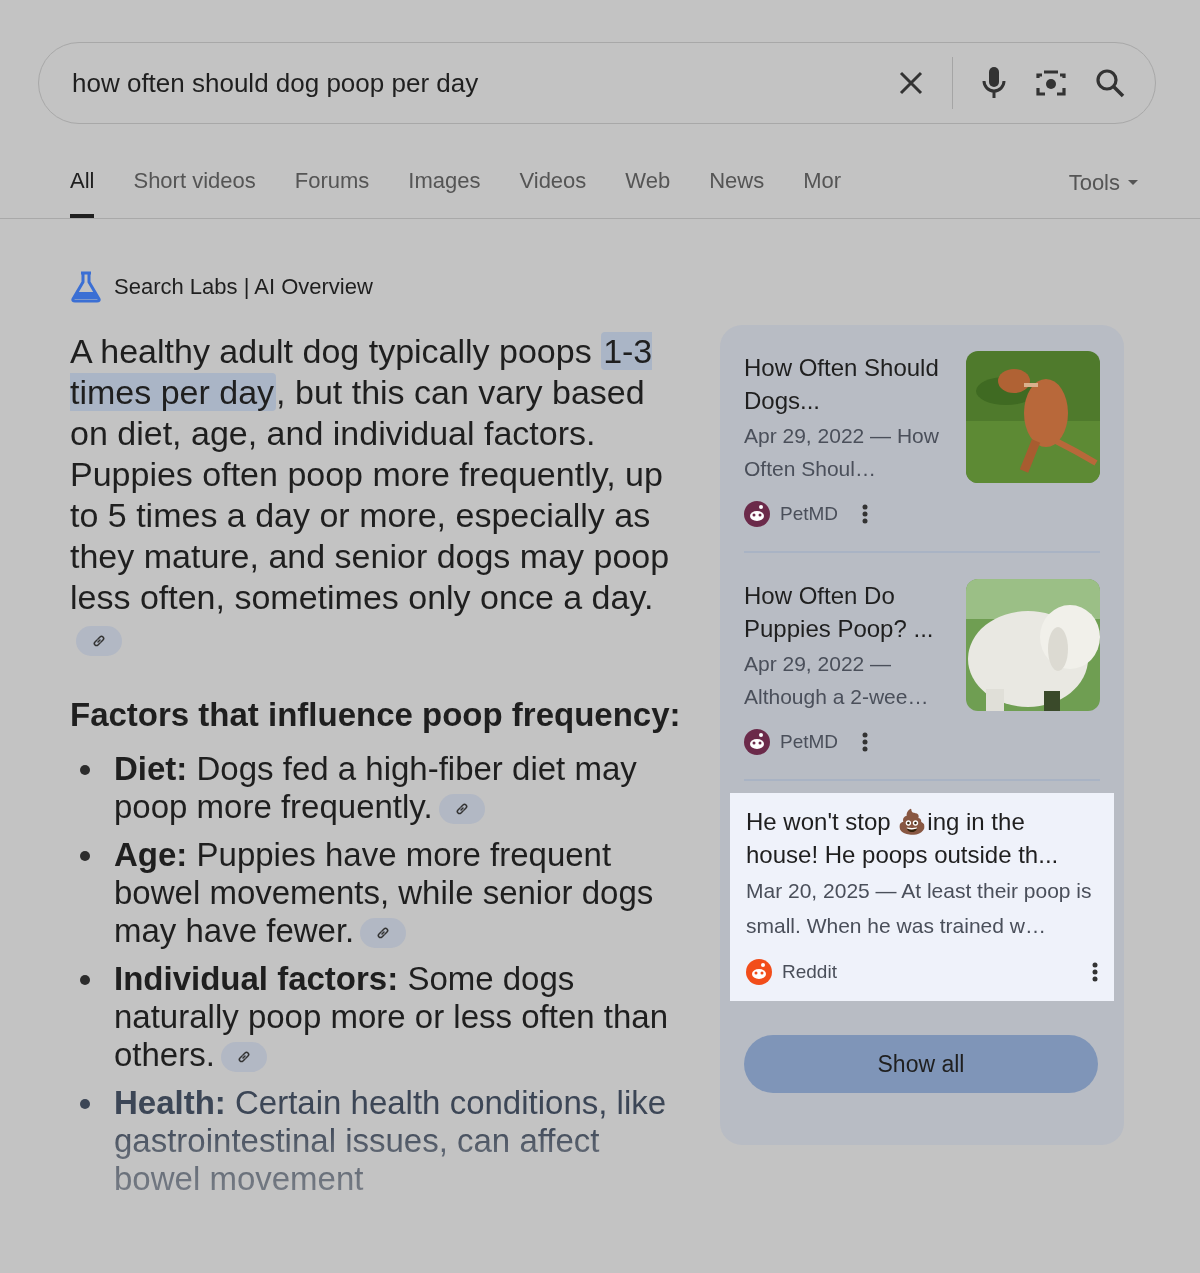 Image resolution: width=1200 pixels, height=1273 pixels. I want to click on tab: Web, so click(648, 192).